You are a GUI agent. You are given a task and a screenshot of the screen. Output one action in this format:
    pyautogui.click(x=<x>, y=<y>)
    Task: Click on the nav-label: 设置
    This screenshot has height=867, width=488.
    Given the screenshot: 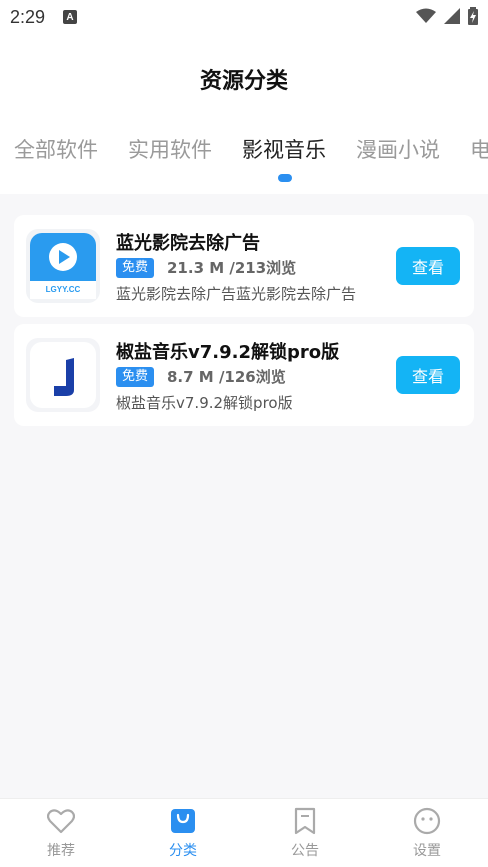 What is the action you would take?
    pyautogui.click(x=427, y=851)
    